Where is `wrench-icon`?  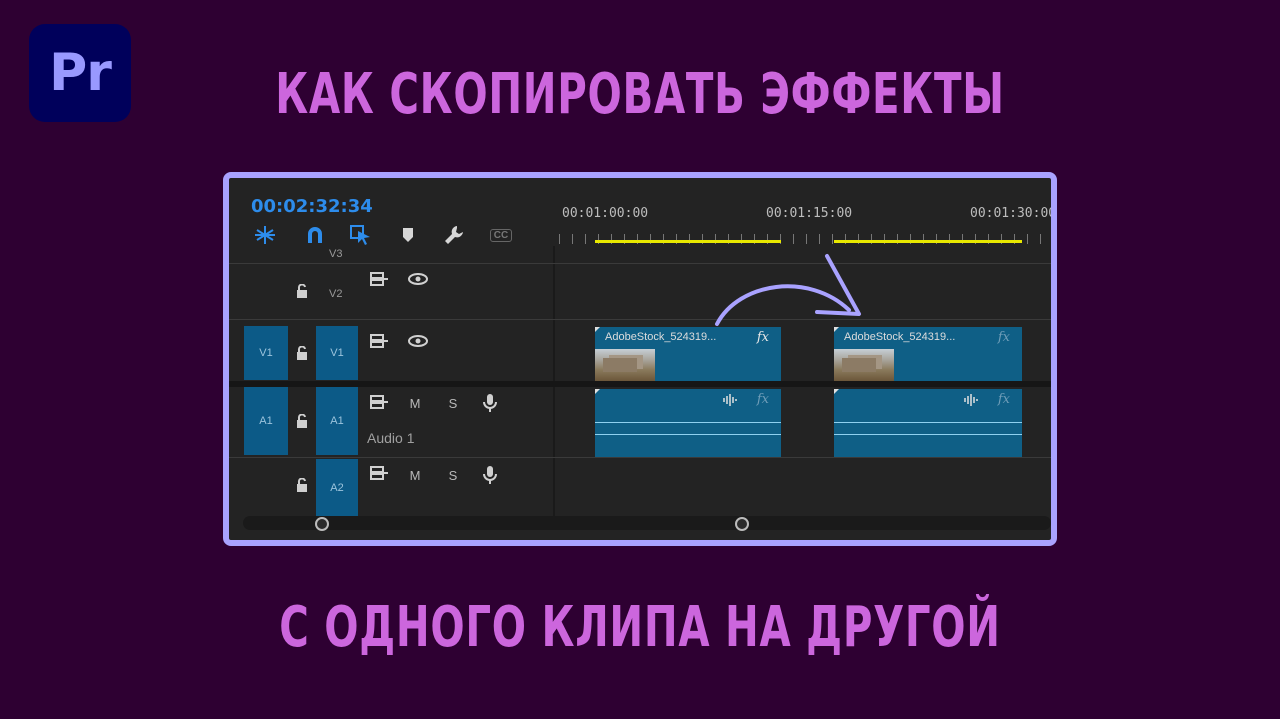 wrench-icon is located at coordinates (454, 235).